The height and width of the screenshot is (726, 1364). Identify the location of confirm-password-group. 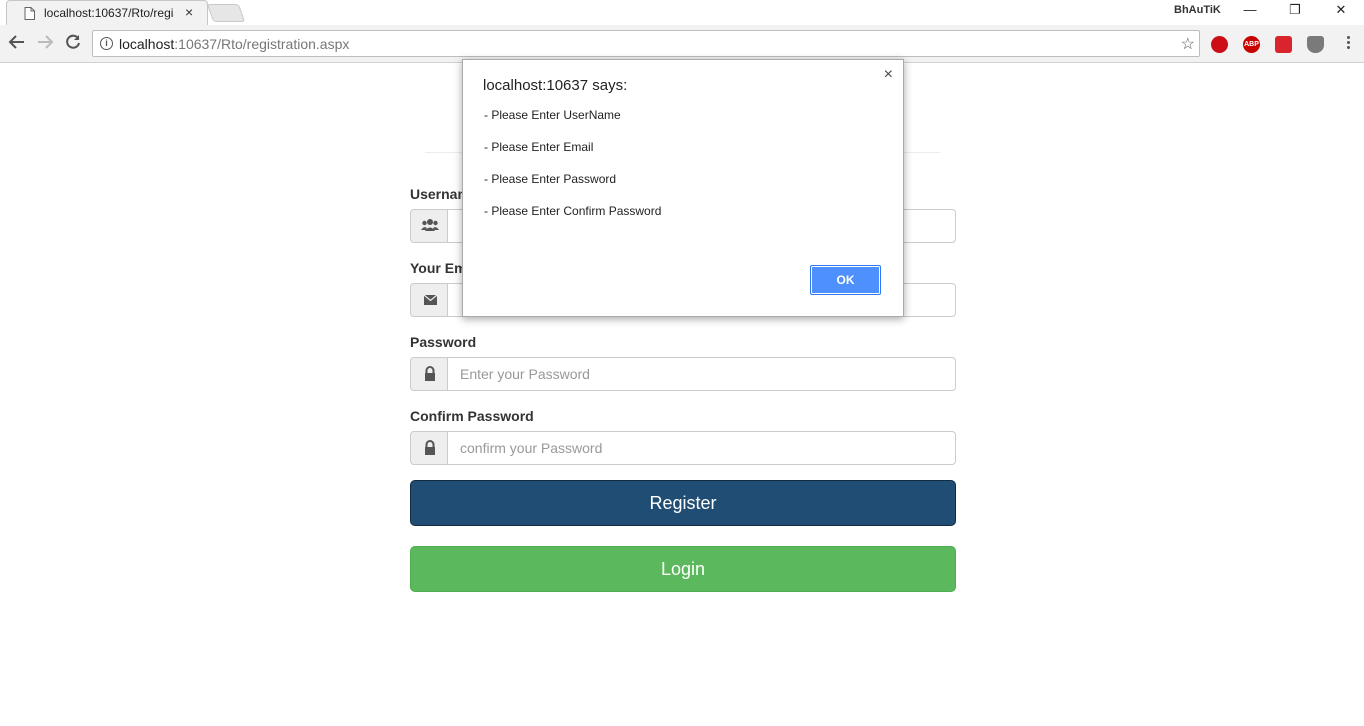
(683, 448).